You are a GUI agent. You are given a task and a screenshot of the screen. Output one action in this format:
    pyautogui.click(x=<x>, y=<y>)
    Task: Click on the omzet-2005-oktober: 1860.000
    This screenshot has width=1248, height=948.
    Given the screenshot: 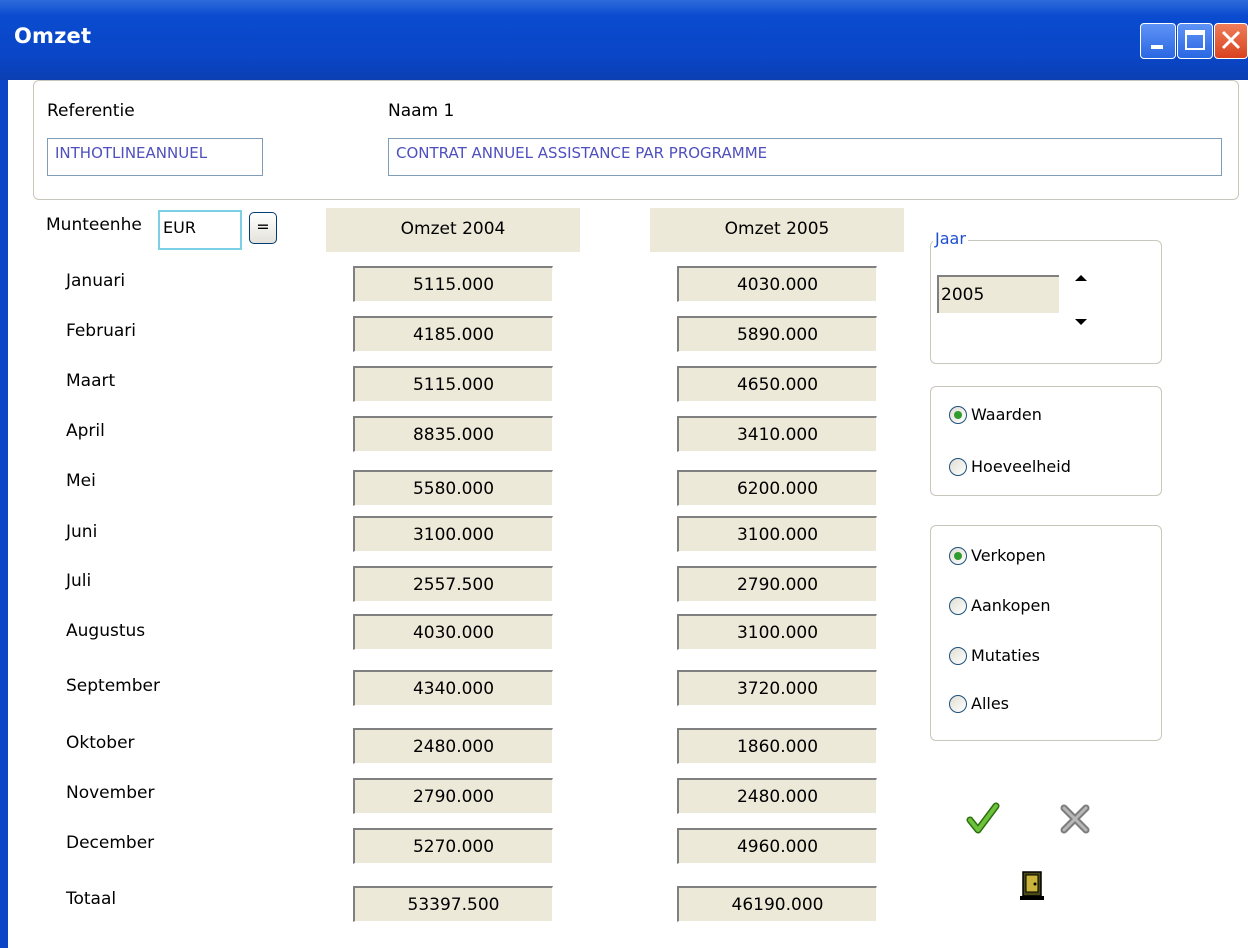 What is the action you would take?
    pyautogui.click(x=777, y=746)
    